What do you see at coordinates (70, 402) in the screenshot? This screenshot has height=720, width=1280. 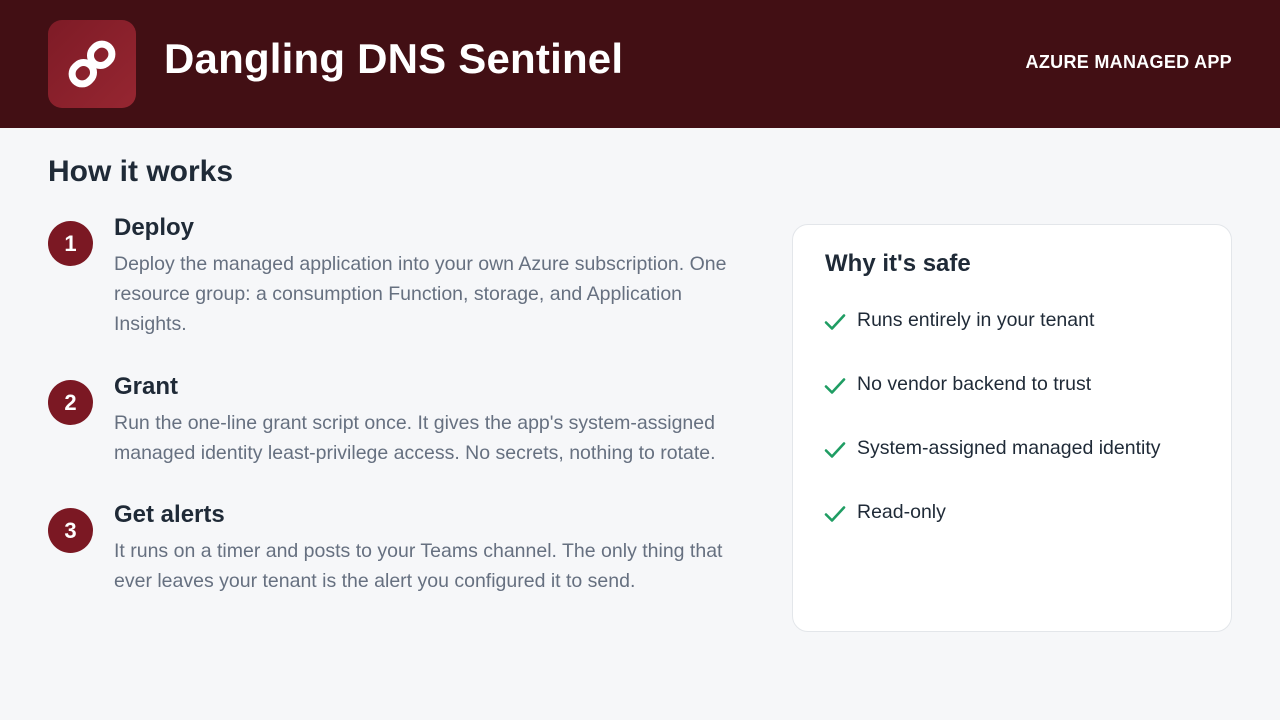 I see `step-number-badge: 2` at bounding box center [70, 402].